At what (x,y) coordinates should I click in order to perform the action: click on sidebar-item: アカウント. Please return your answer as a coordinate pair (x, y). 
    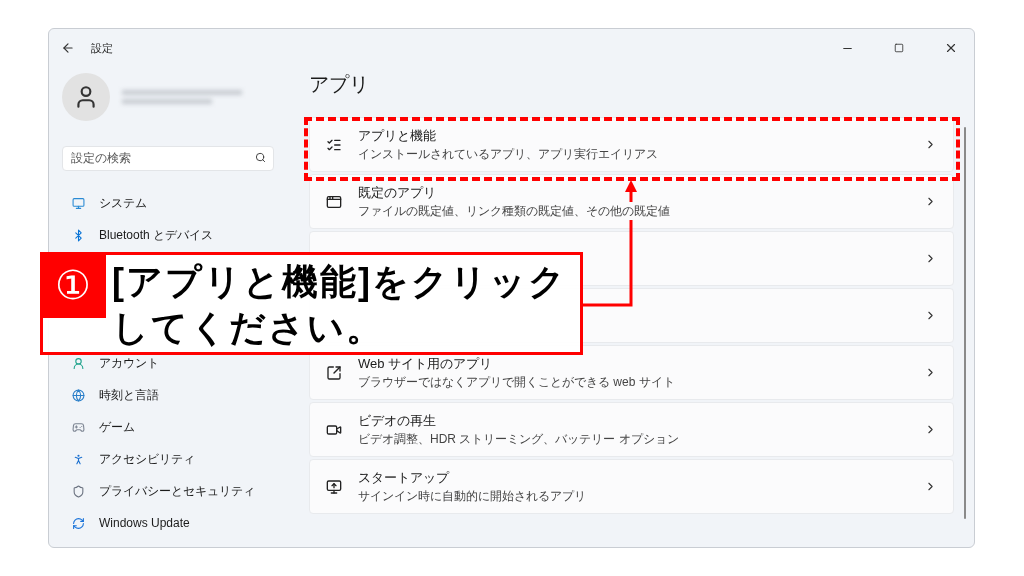
    Looking at the image, I should click on (175, 363).